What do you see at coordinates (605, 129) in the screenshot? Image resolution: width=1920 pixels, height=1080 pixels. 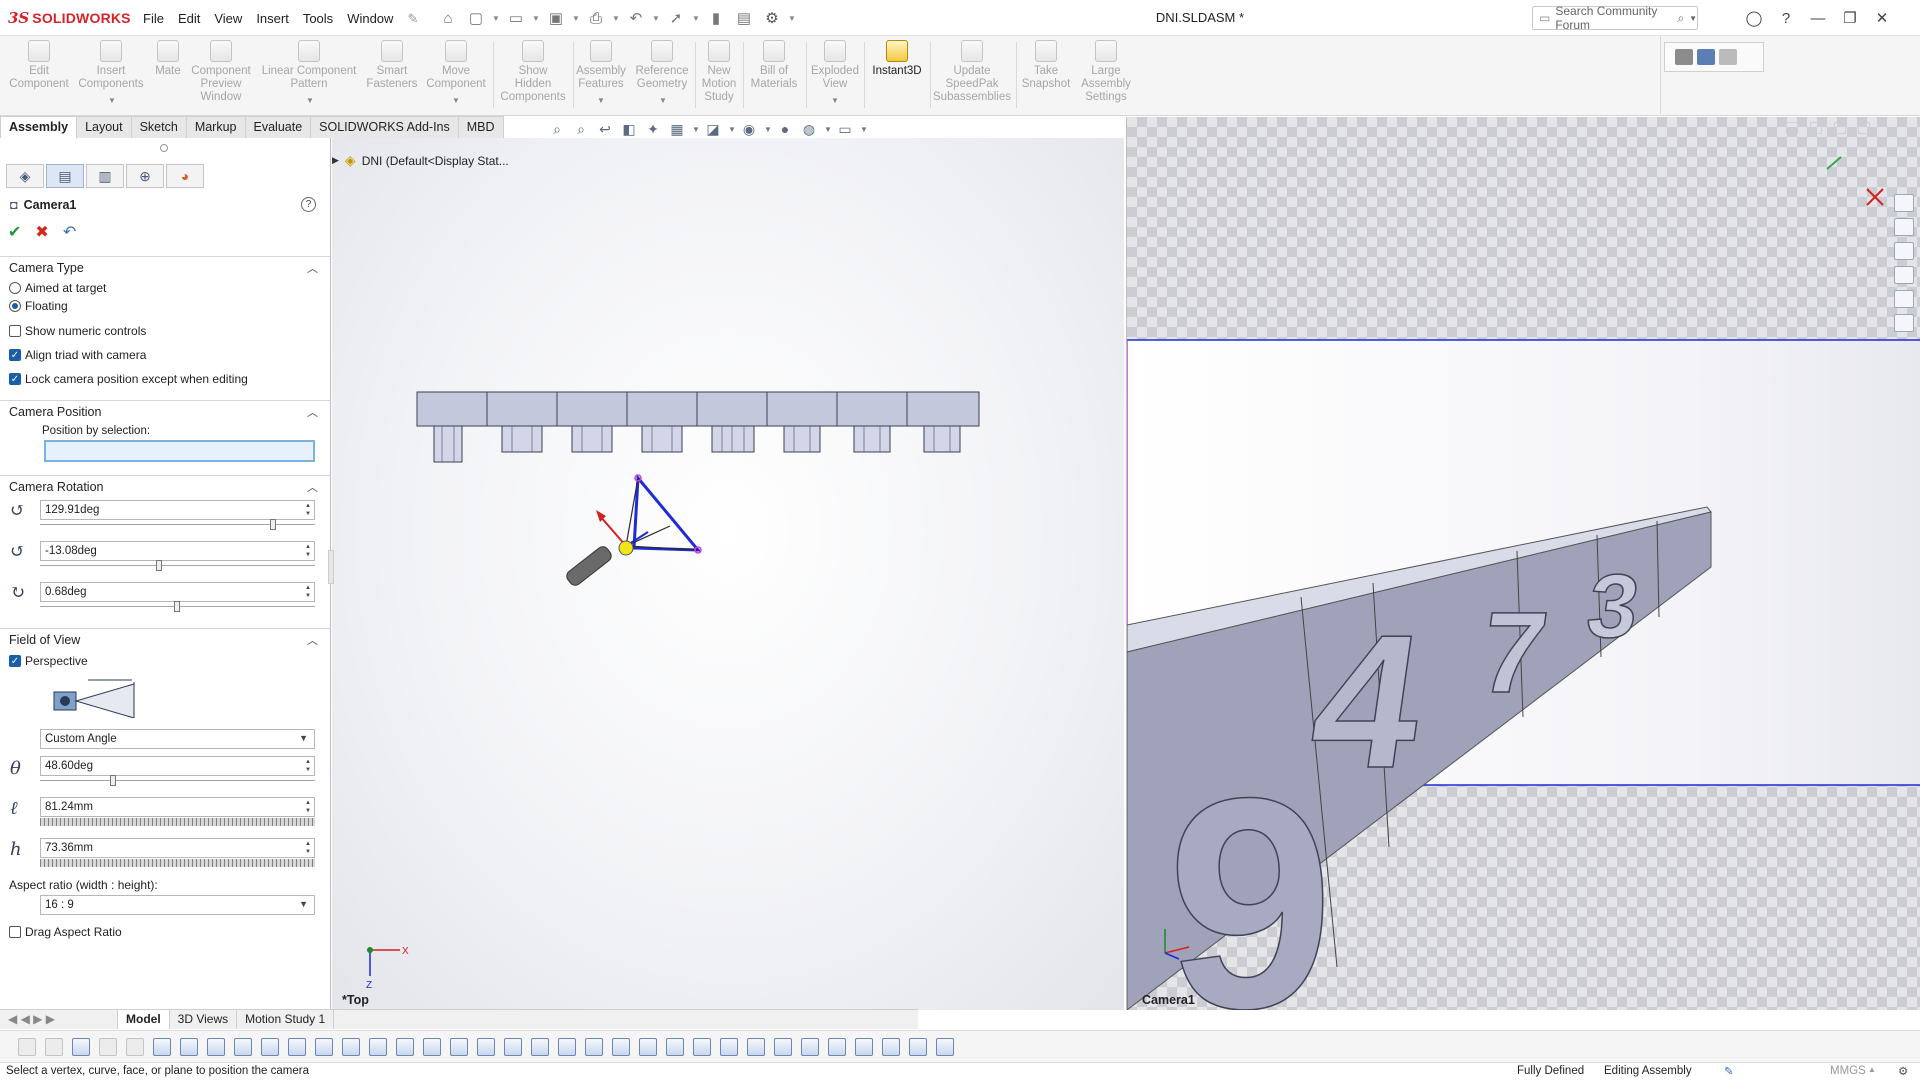 I see `previous-view-icon: ↩` at bounding box center [605, 129].